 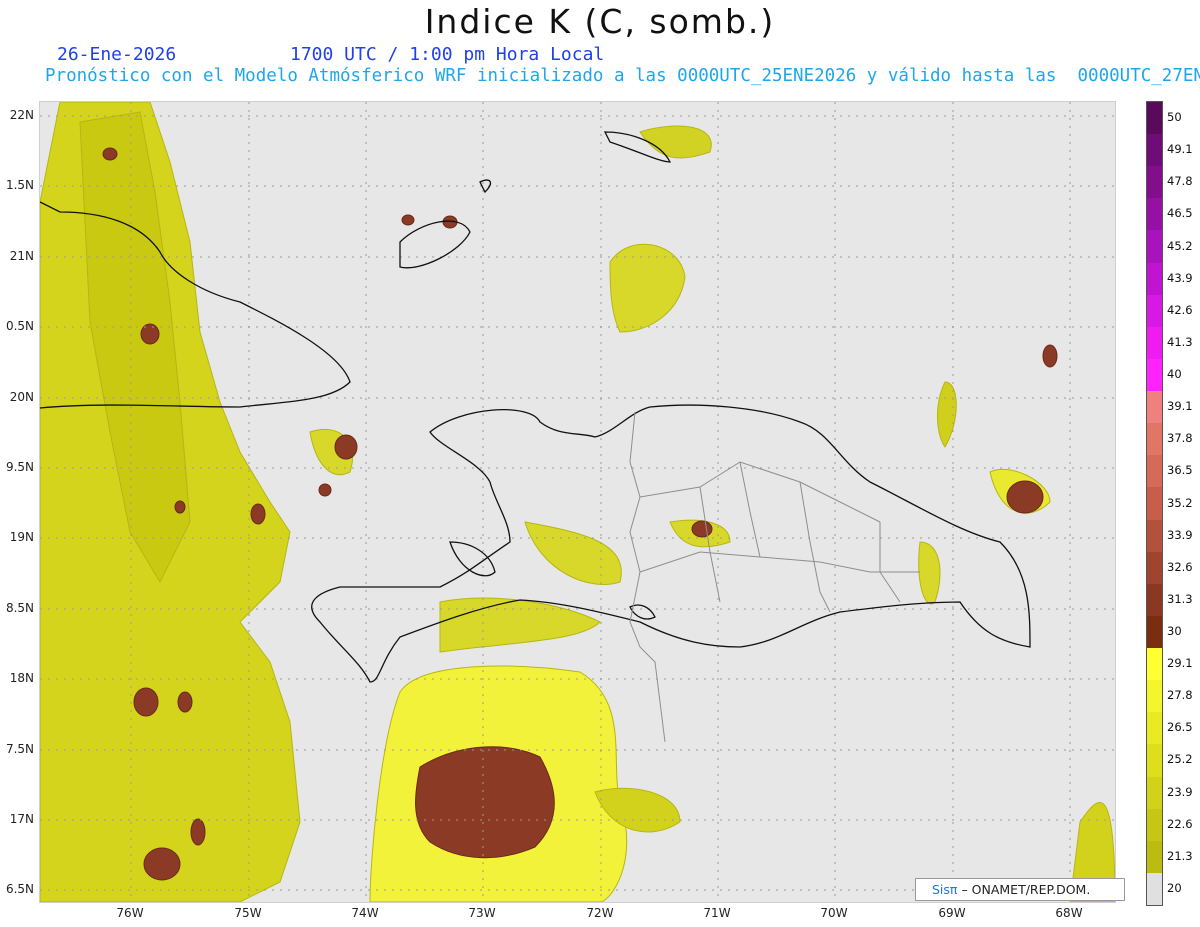 What do you see at coordinates (1069, 913) in the screenshot?
I see `lon-label: 68W` at bounding box center [1069, 913].